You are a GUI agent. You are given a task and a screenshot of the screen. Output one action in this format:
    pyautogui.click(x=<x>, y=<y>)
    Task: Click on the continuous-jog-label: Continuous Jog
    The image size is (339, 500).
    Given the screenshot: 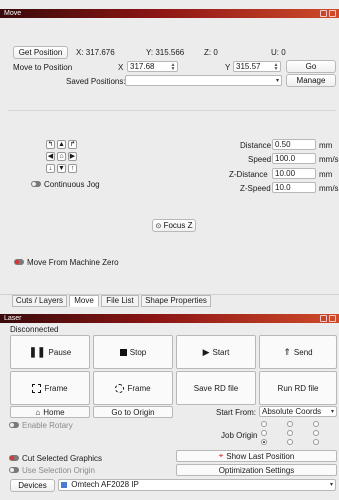 What is the action you would take?
    pyautogui.click(x=72, y=184)
    